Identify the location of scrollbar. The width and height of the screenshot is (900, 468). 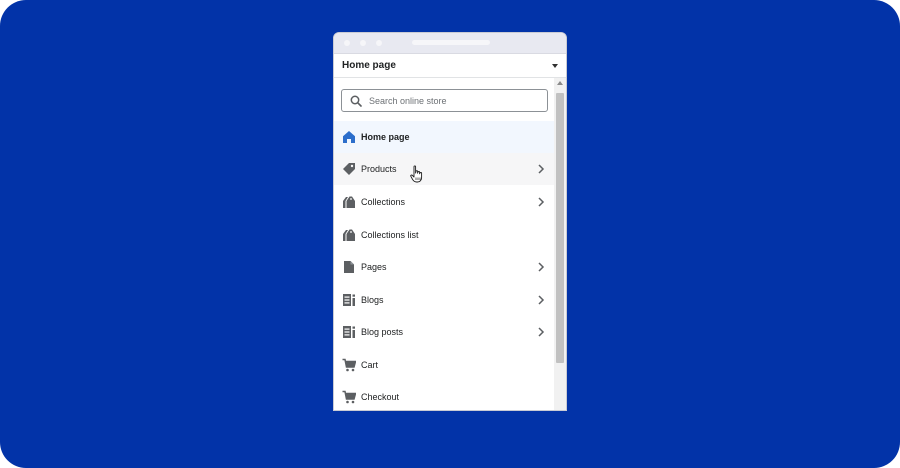
(560, 244).